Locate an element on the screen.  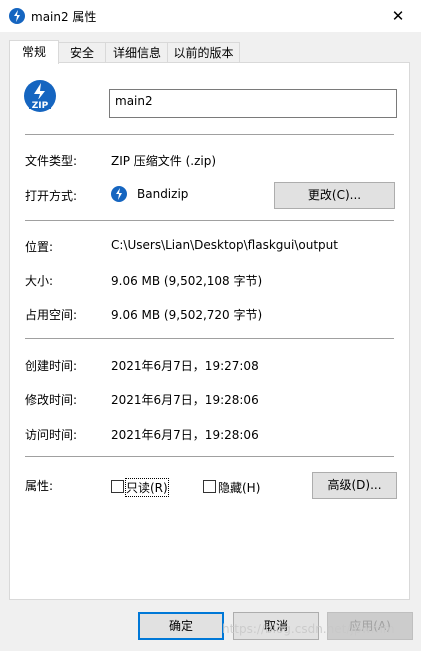
zip-app-icon is located at coordinates (17, 16).